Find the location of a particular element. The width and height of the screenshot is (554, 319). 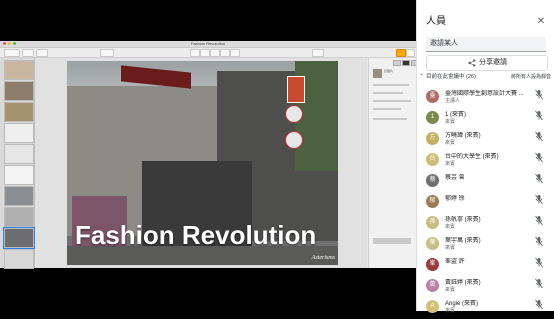

participant-name: Angie (來賓) is located at coordinates (462, 304).